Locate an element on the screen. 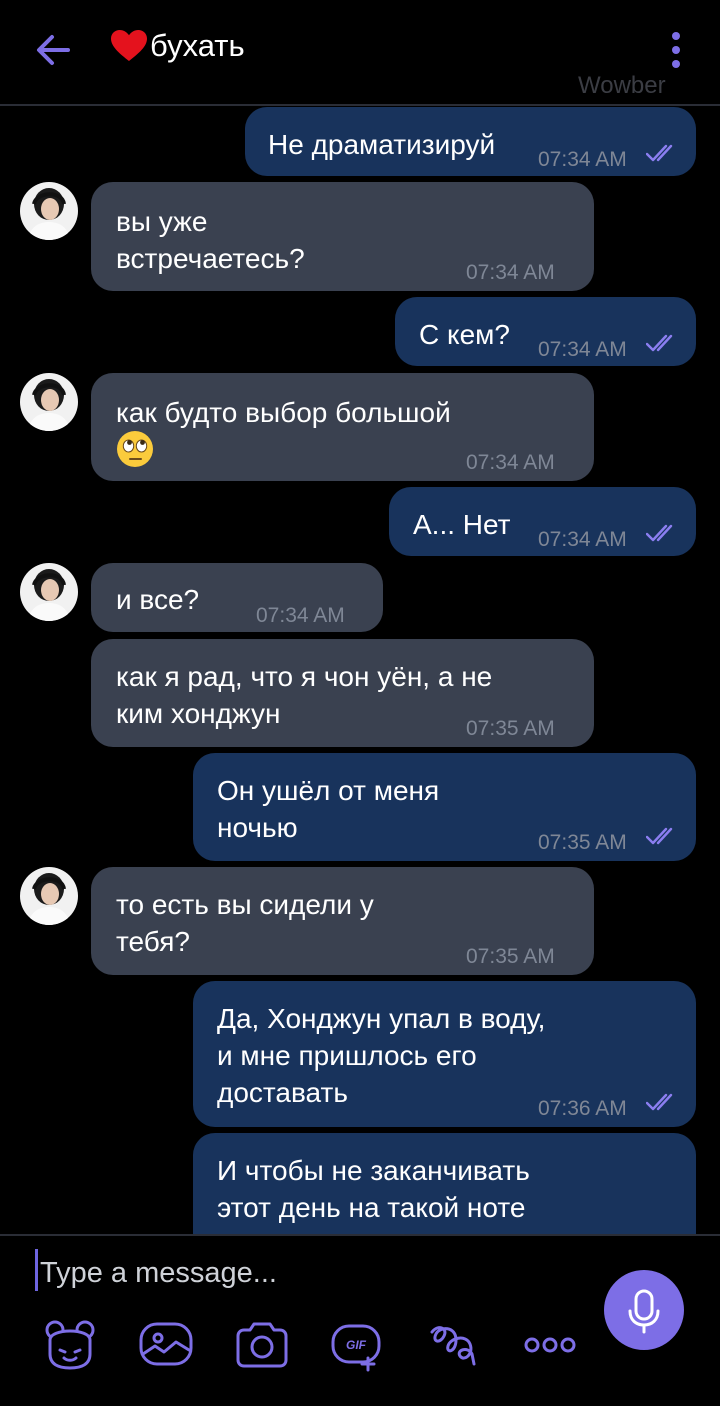 This screenshot has height=1406, width=720. svg-text: GIF is located at coordinates (356, 1345).